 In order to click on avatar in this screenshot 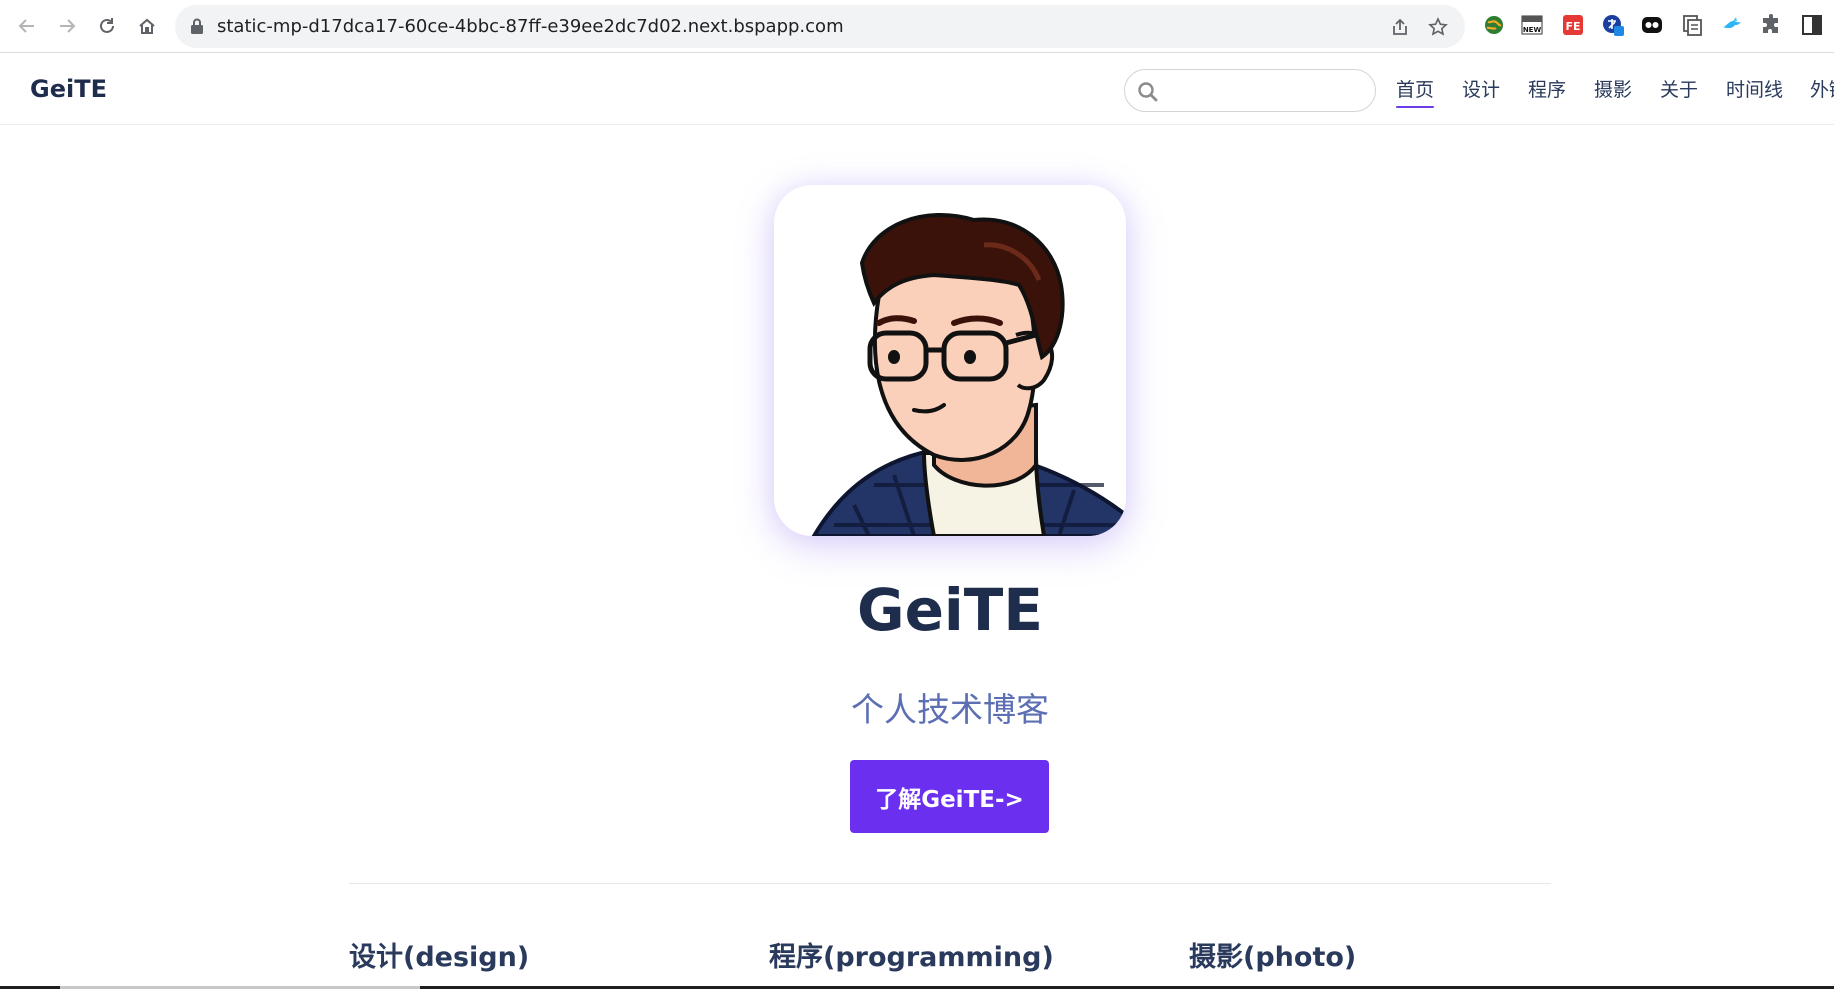, I will do `click(950, 360)`.